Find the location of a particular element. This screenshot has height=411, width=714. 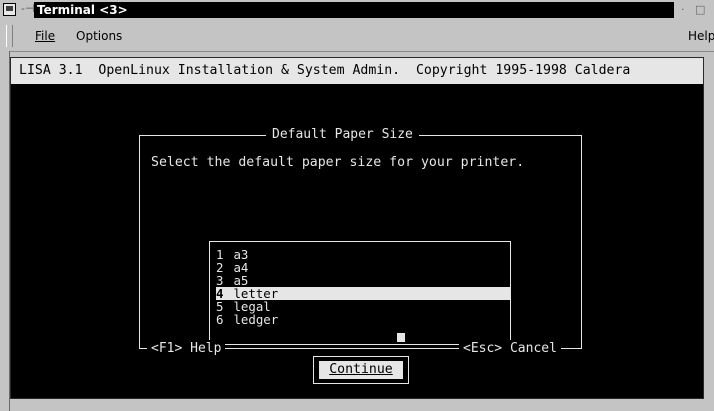

menu-options-label: Options is located at coordinates (99, 36).